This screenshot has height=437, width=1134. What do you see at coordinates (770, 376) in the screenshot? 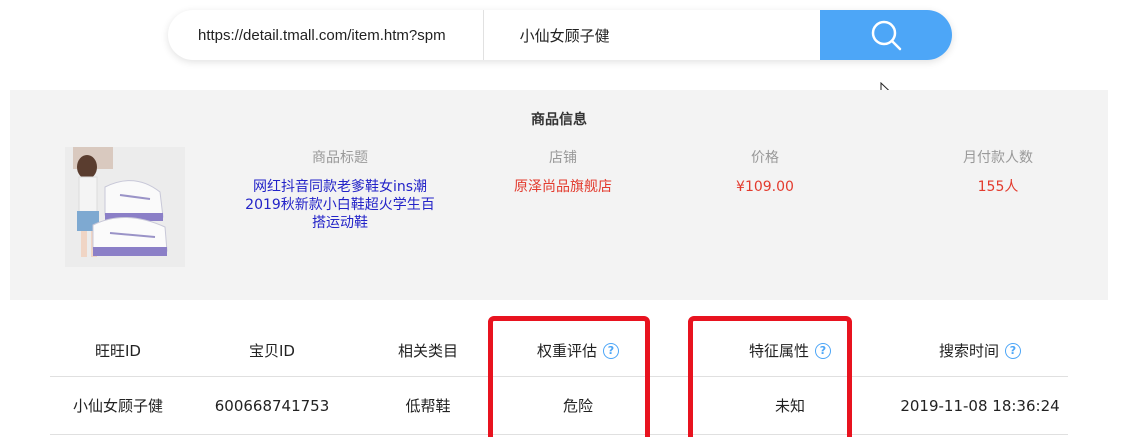
I see `highlight-box-feature-attr` at bounding box center [770, 376].